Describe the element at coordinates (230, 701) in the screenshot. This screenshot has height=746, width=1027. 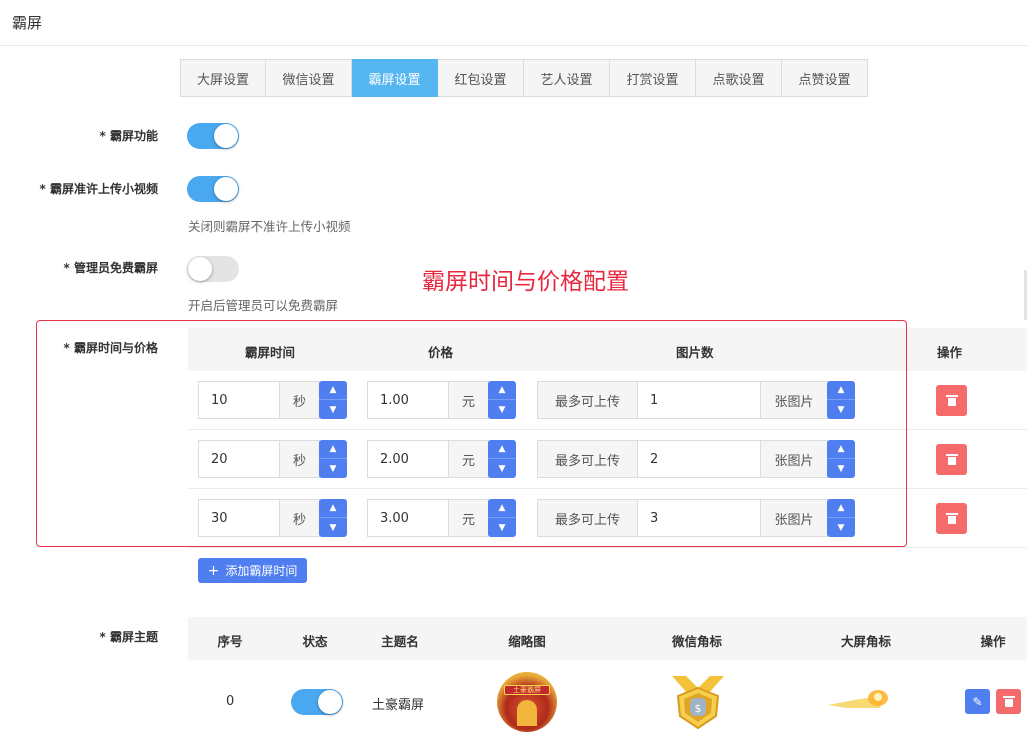
I see `theme-index: 0` at that location.